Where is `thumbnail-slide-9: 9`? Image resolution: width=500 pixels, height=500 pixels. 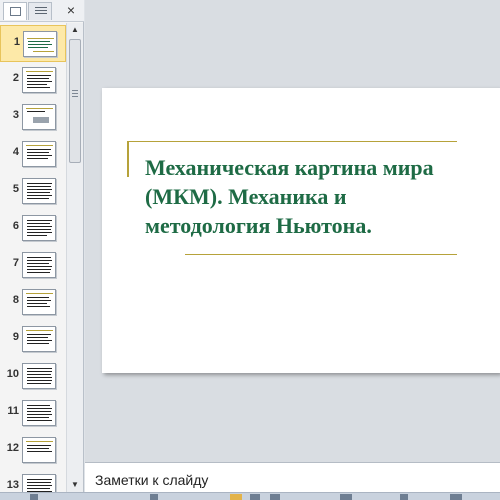
thumbnail-slide-9: 9 is located at coordinates (33, 339).